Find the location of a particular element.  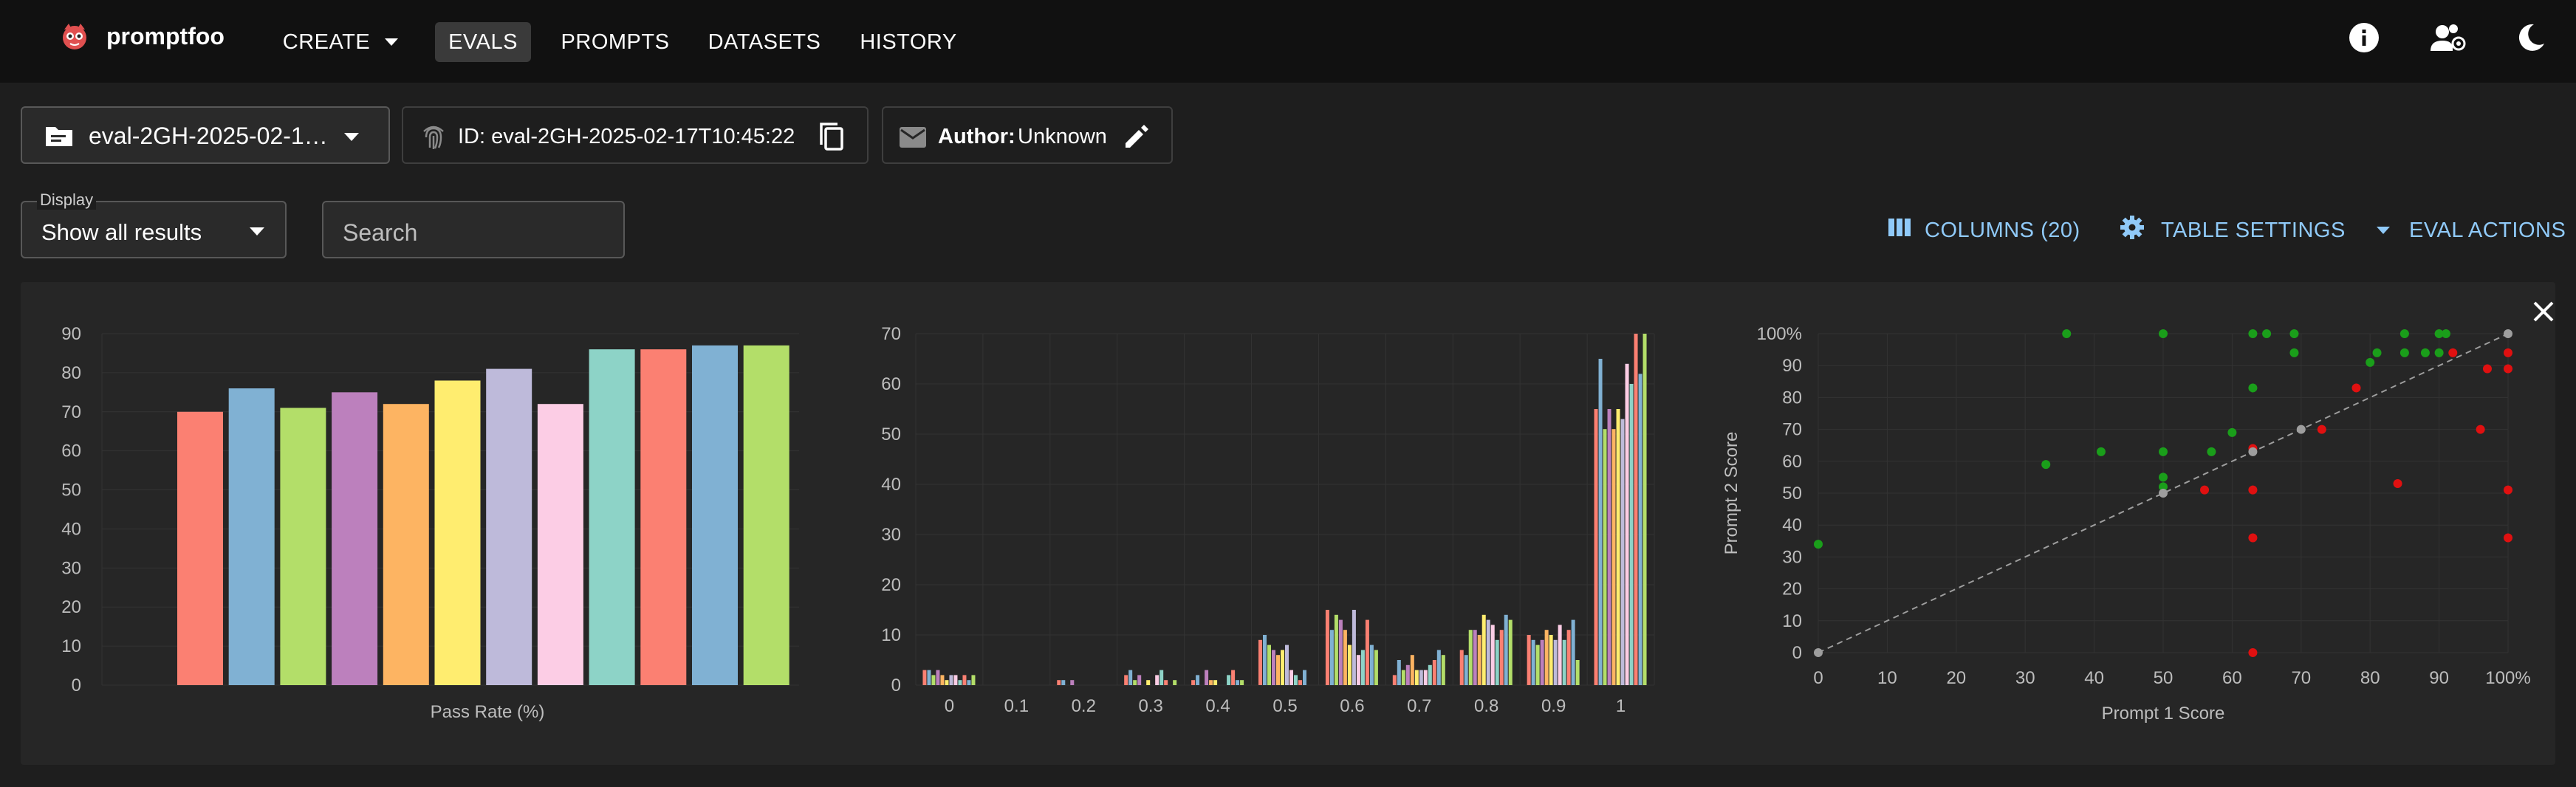

search-placeholder: Search is located at coordinates (380, 232).